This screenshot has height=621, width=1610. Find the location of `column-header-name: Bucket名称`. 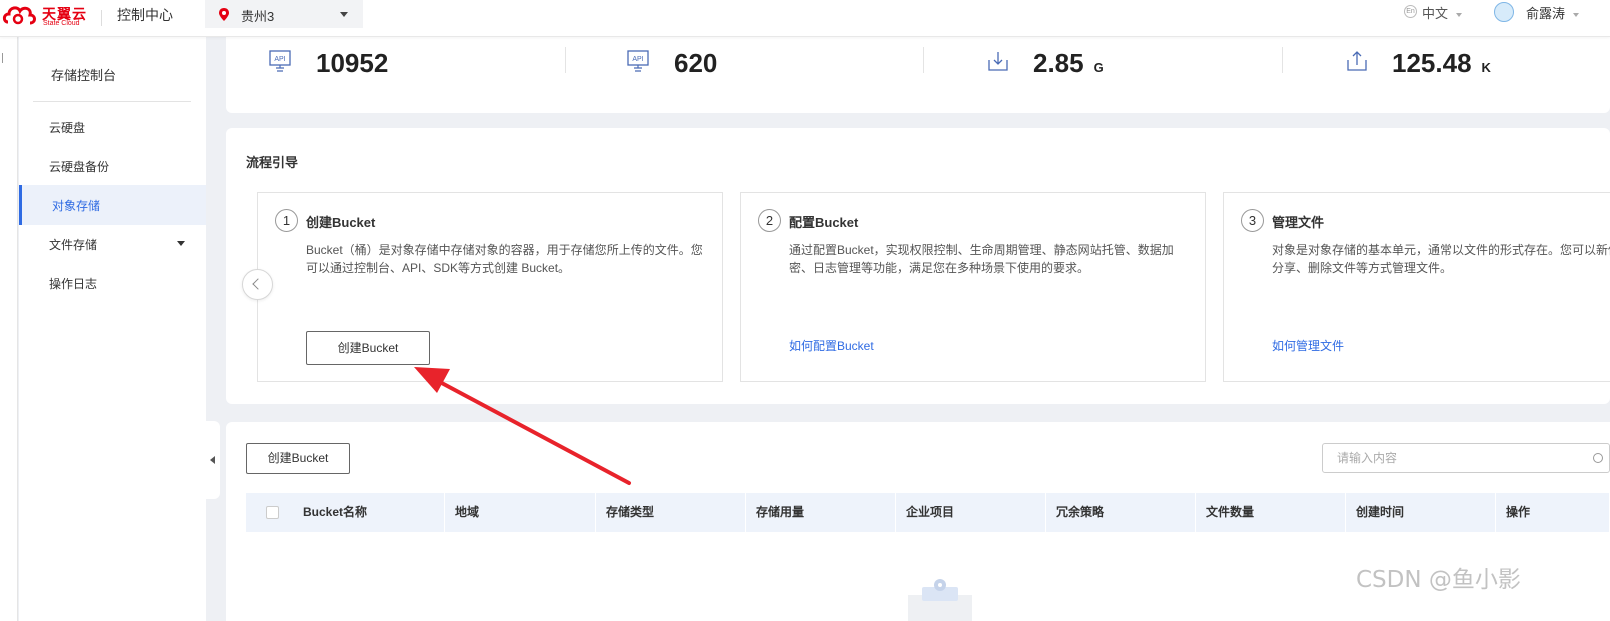

column-header-name: Bucket名称 is located at coordinates (369, 512).